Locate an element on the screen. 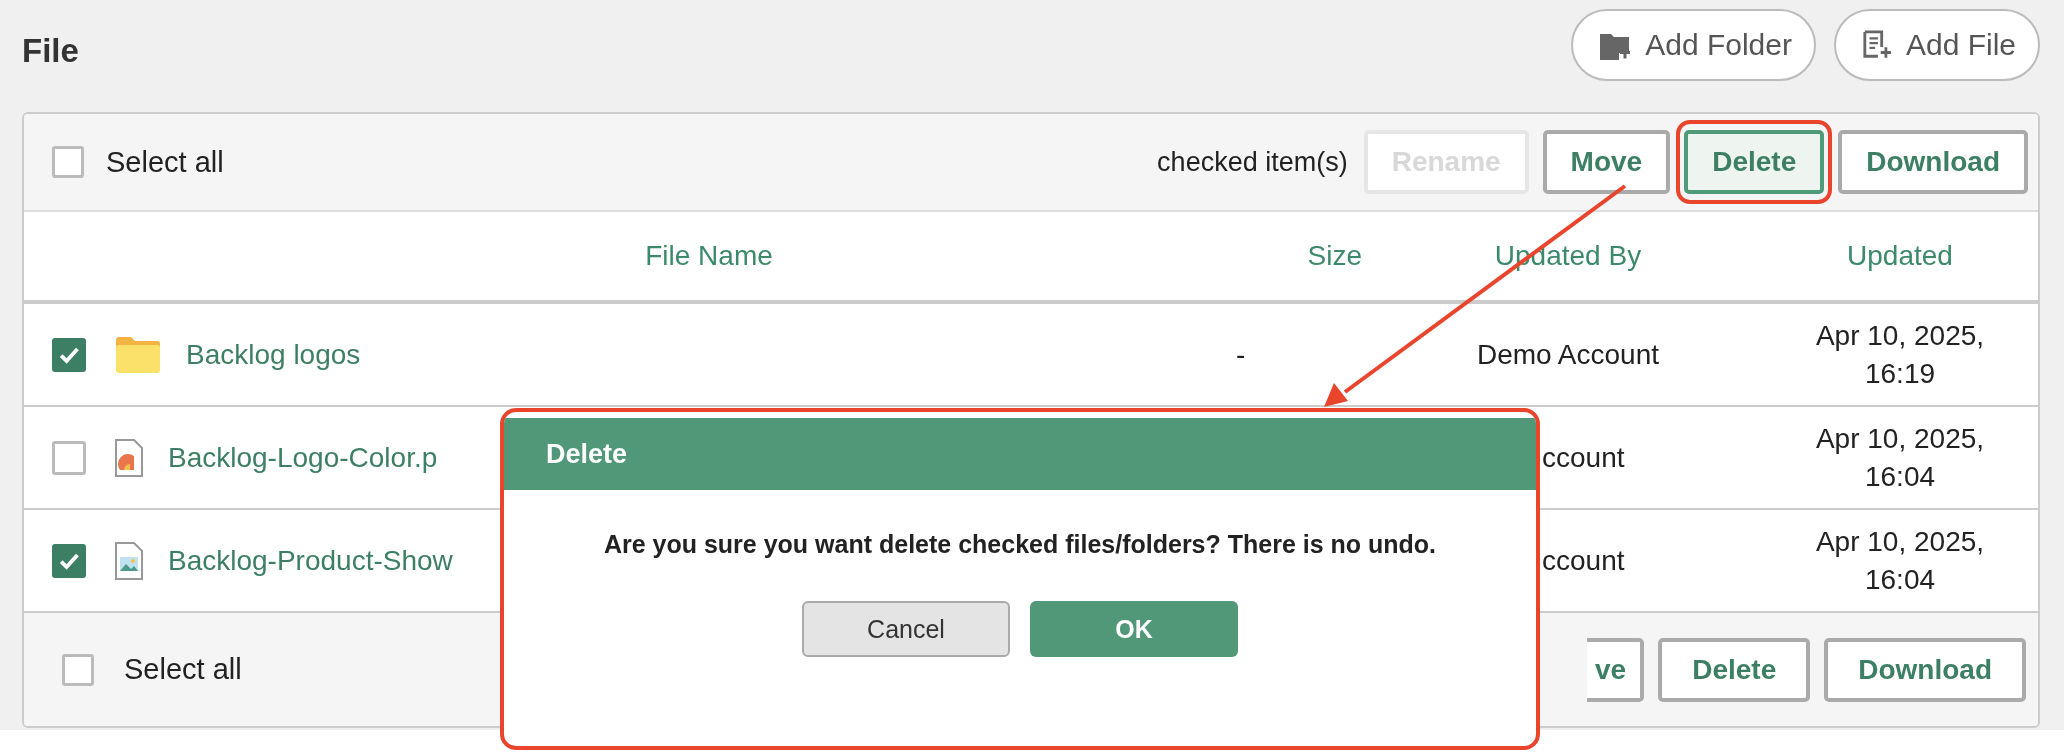  checked-items-label: checked item(s) is located at coordinates (1252, 162).